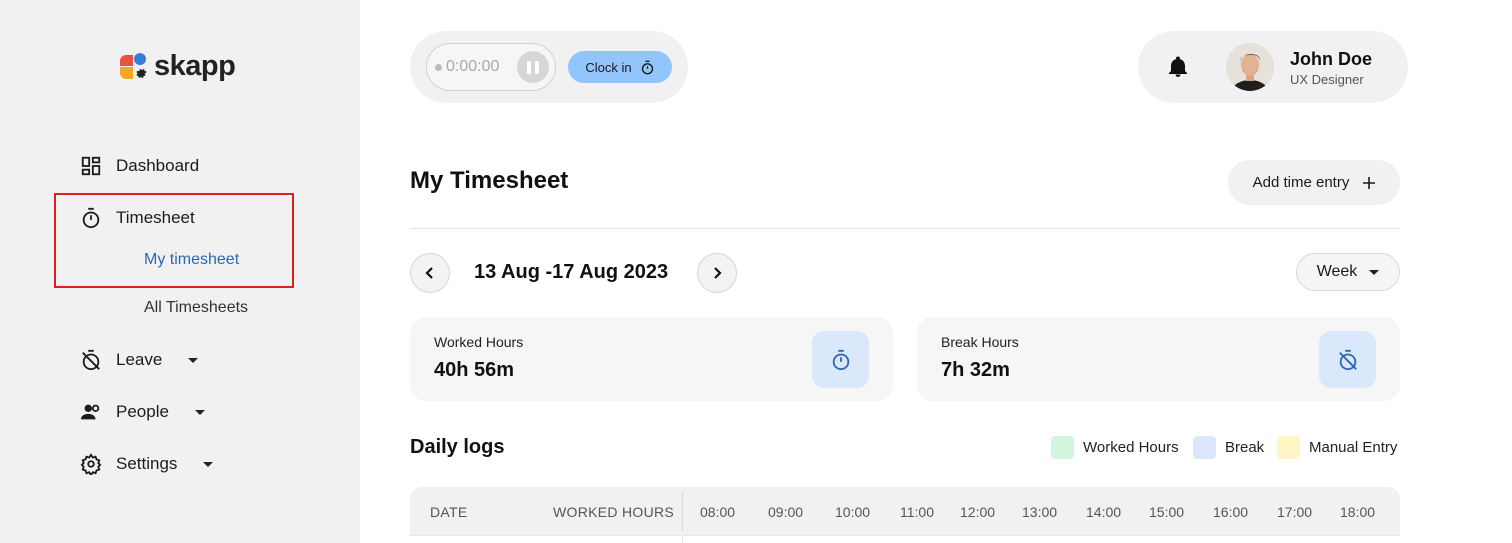  What do you see at coordinates (1301, 182) in the screenshot?
I see `add-time-entry-label: Add time entry` at bounding box center [1301, 182].